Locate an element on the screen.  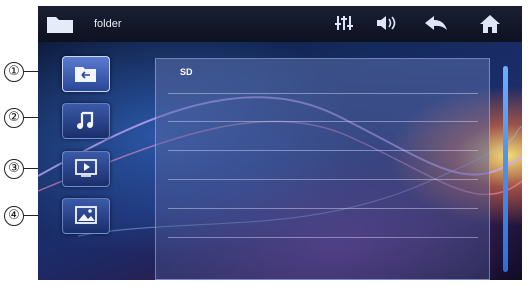
volume-icon is located at coordinates (386, 23).